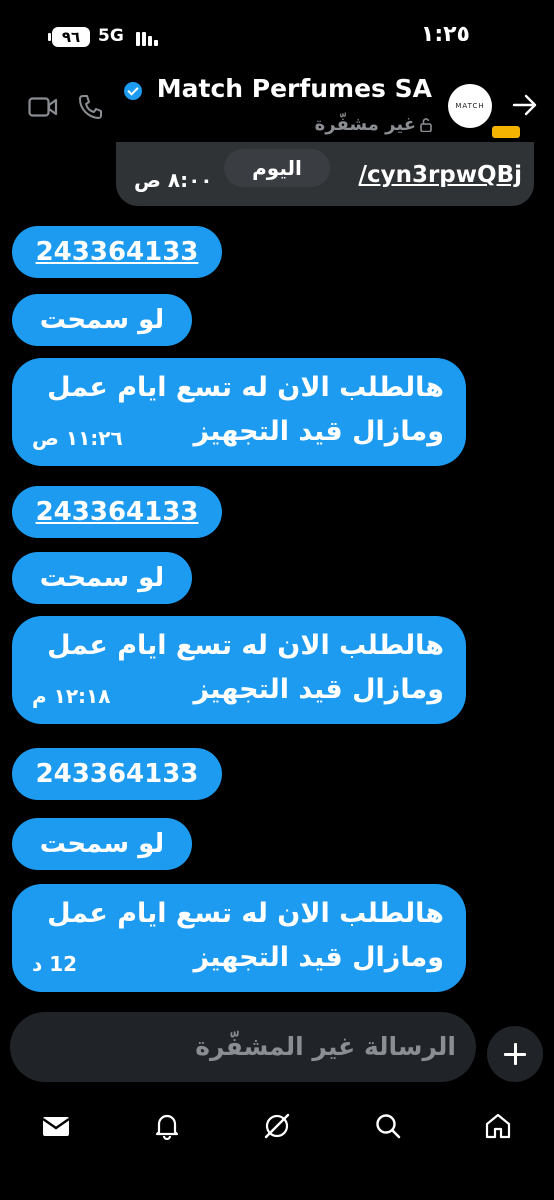 The width and height of the screenshot is (554, 1200). What do you see at coordinates (525, 105) in the screenshot?
I see `arrow-right-icon` at bounding box center [525, 105].